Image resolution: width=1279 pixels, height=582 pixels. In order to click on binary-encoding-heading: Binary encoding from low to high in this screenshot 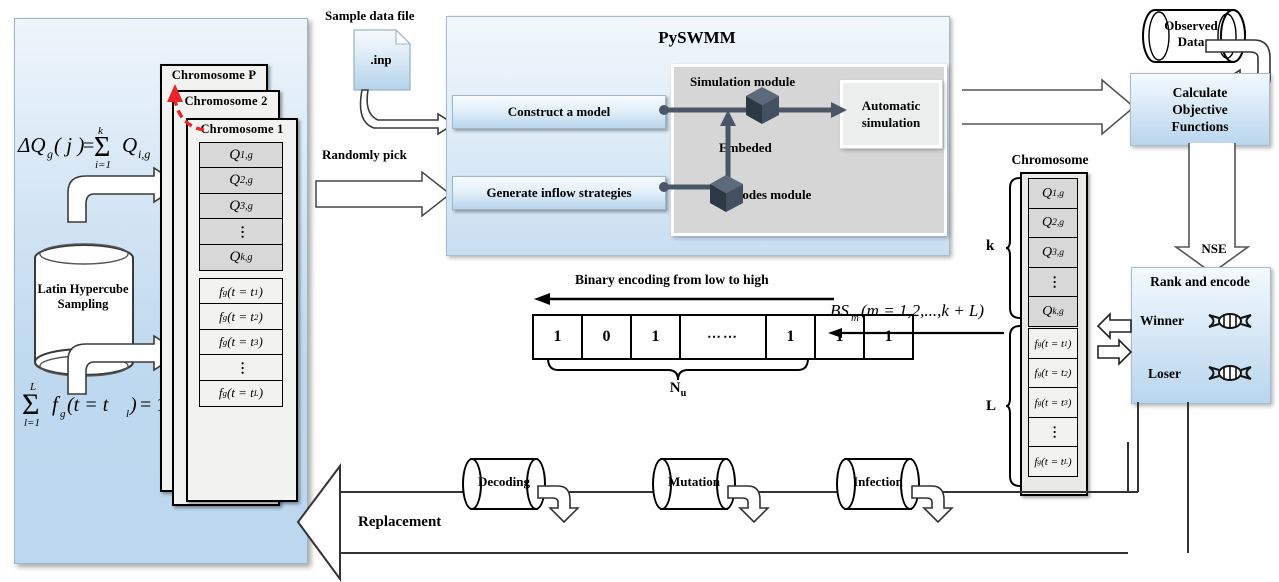, I will do `click(672, 279)`.